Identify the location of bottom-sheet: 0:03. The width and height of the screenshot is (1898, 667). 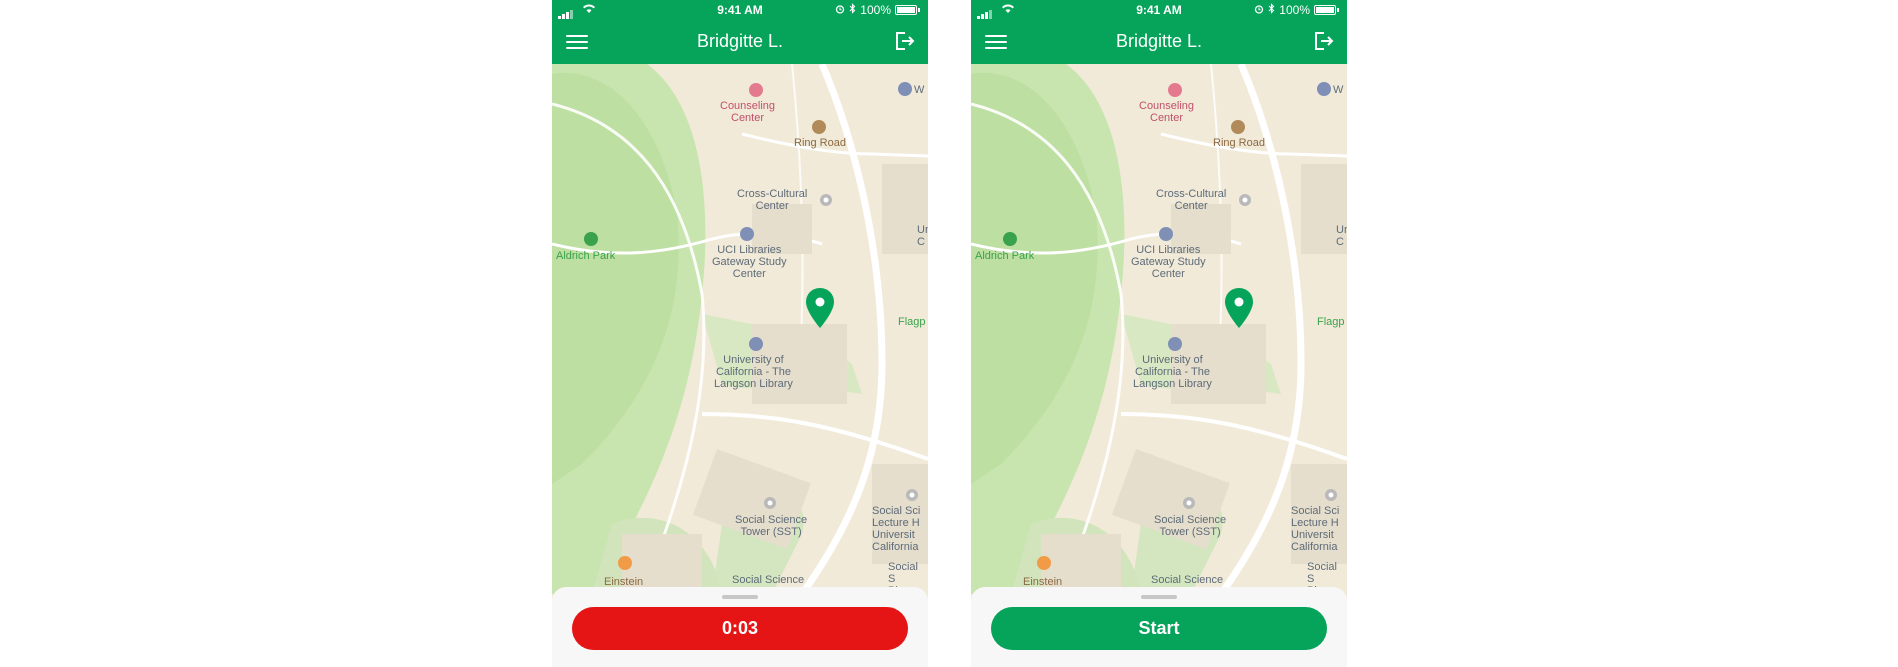
(740, 627).